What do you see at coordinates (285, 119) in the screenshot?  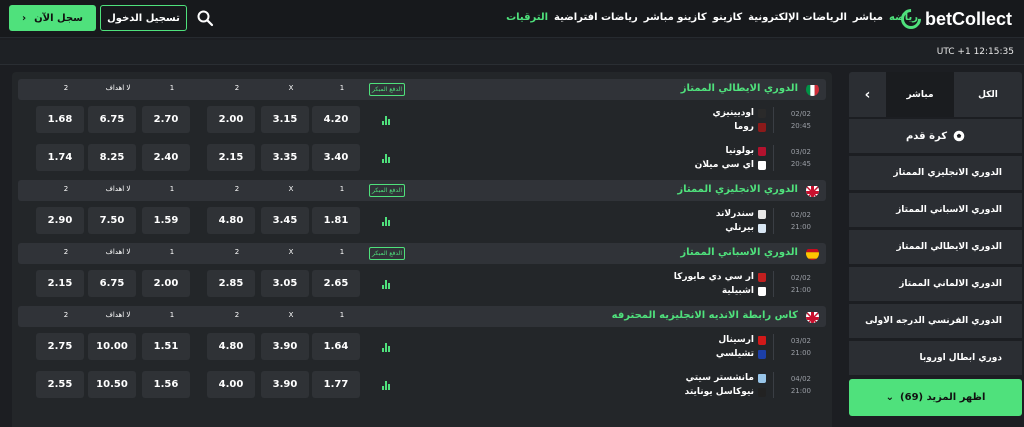 I see `odds-button: 3.15` at bounding box center [285, 119].